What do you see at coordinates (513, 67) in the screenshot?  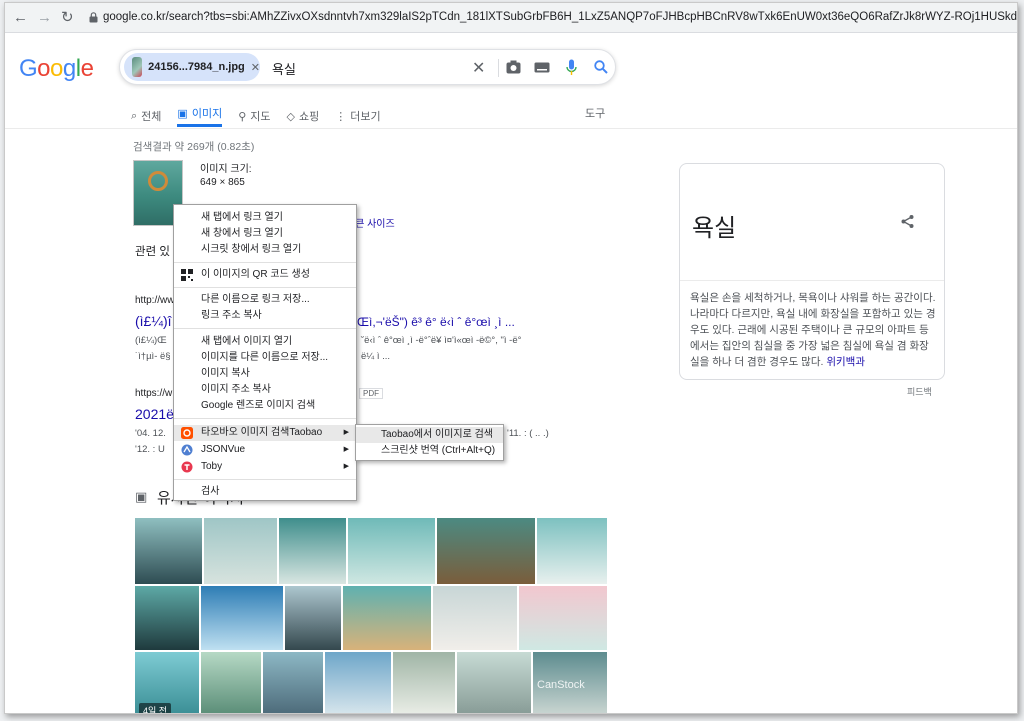 I see `camera-icon` at bounding box center [513, 67].